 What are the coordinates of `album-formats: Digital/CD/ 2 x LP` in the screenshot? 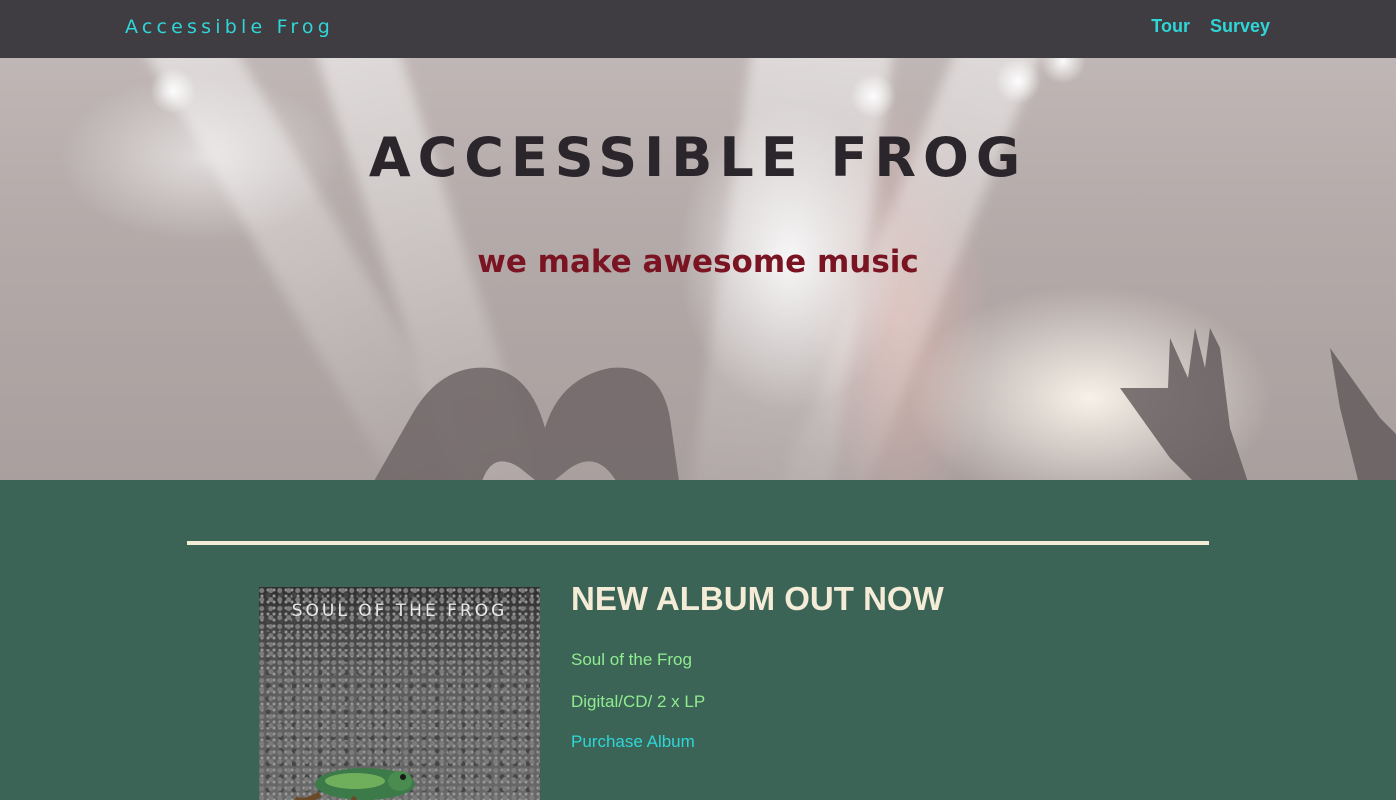 It's located at (638, 701).